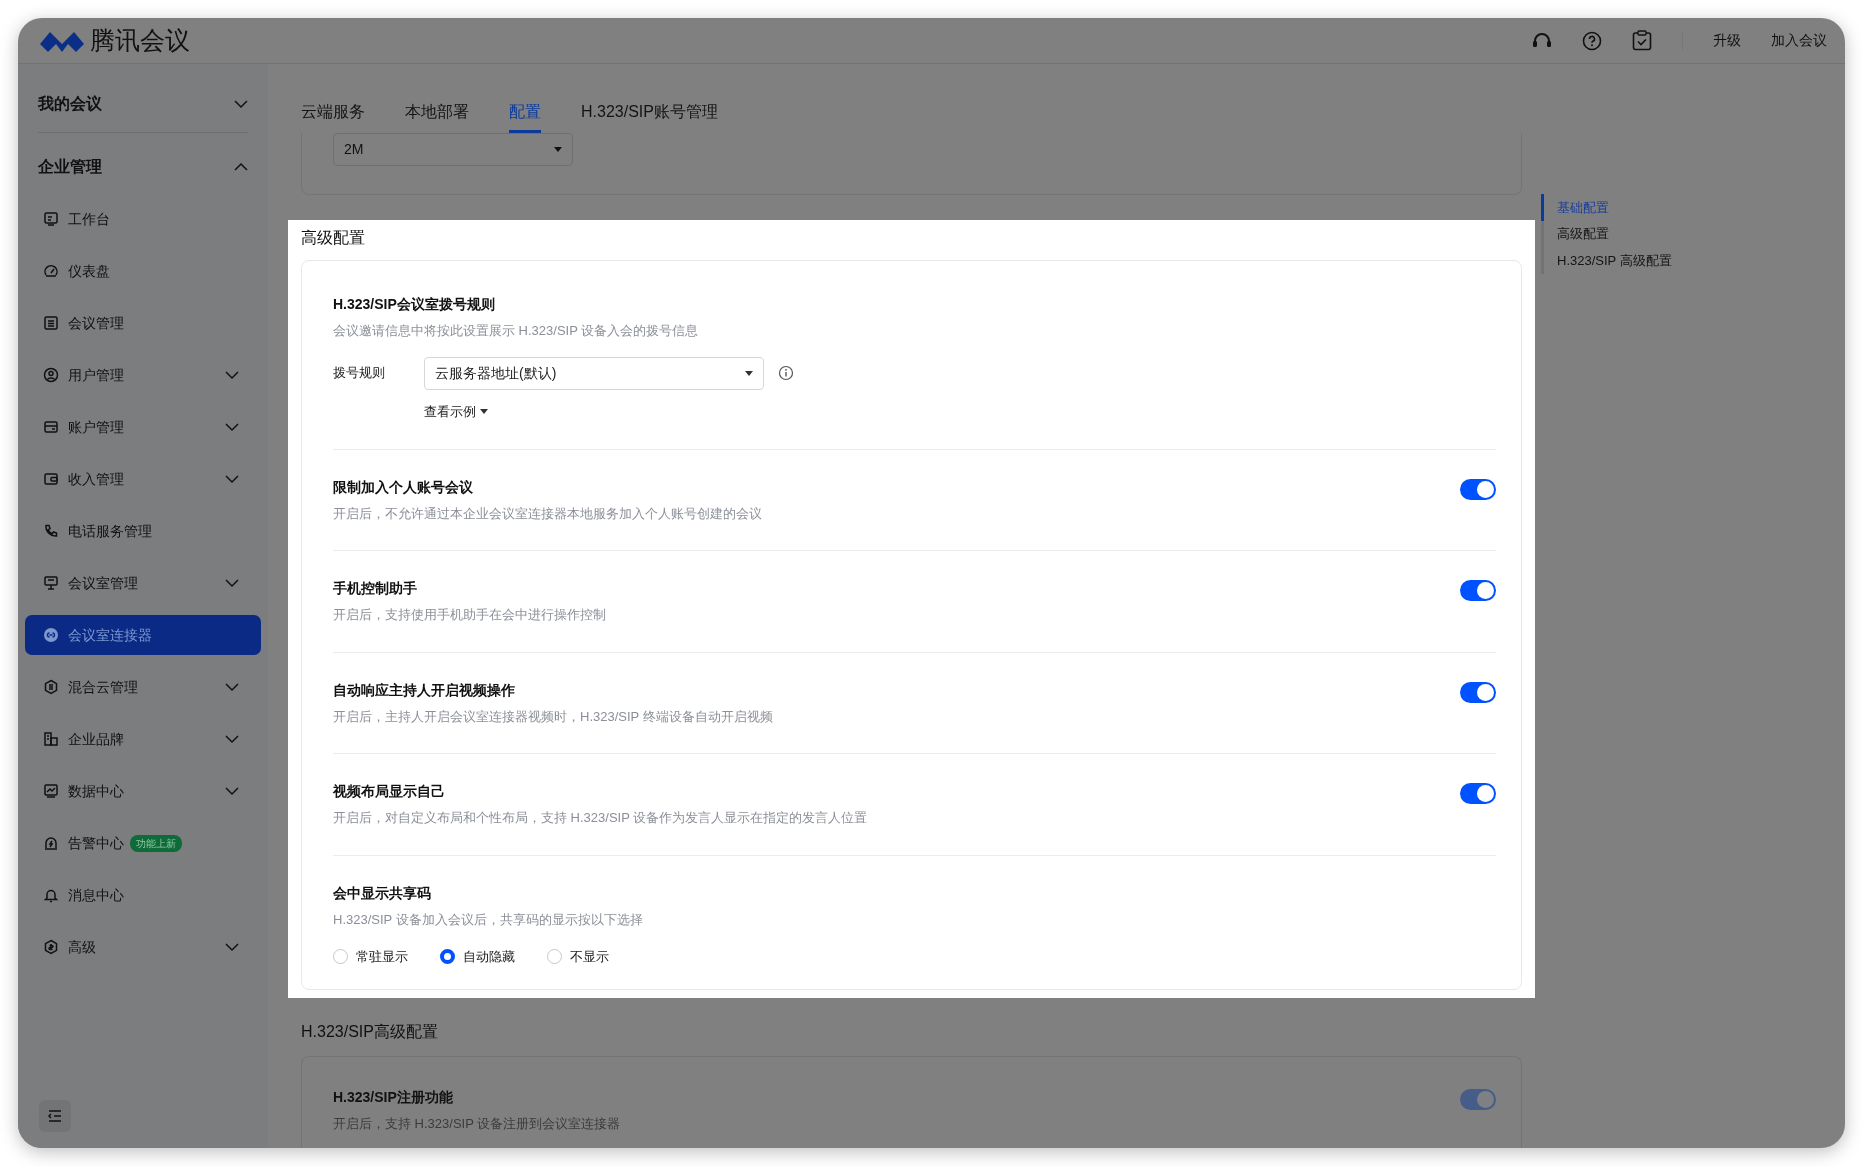 This screenshot has width=1863, height=1167. Describe the element at coordinates (143, 791) in the screenshot. I see `sidebar-item: 数据中心` at that location.